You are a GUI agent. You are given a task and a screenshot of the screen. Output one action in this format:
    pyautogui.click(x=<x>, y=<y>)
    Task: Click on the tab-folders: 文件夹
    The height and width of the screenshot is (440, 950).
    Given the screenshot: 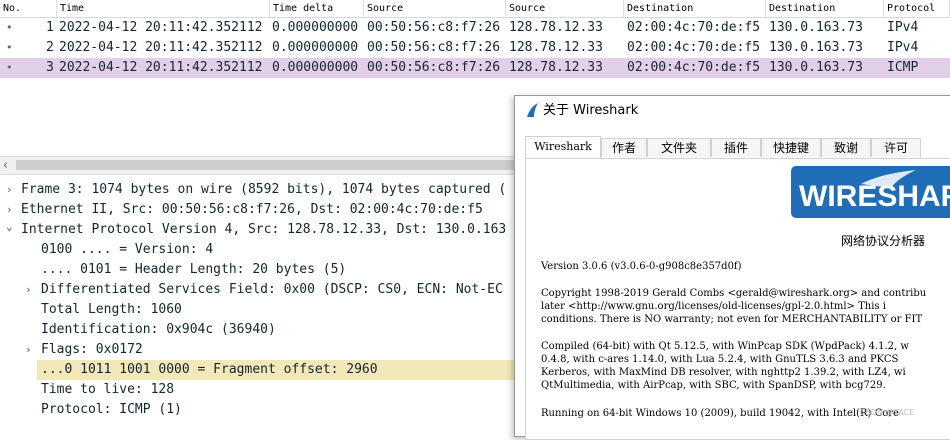 What is the action you would take?
    pyautogui.click(x=679, y=147)
    